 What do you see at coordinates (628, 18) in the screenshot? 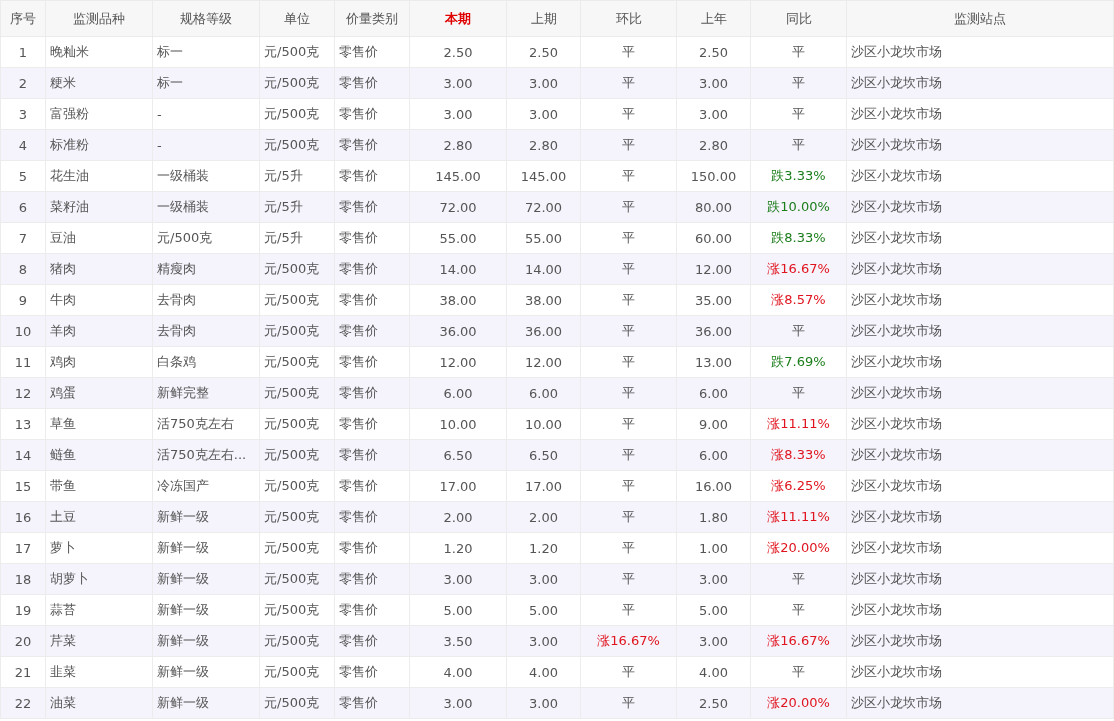
I see `column-header: 环比` at bounding box center [628, 18].